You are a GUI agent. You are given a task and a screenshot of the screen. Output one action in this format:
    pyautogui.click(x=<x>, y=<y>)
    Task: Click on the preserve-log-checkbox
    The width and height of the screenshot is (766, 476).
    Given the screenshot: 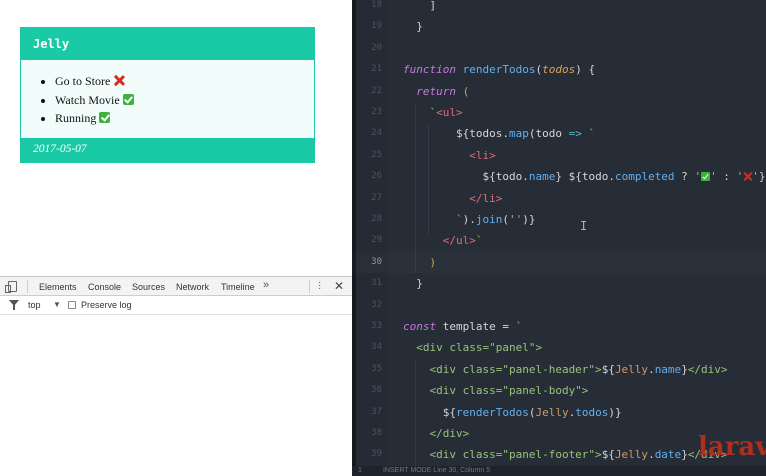 What is the action you would take?
    pyautogui.click(x=72, y=305)
    